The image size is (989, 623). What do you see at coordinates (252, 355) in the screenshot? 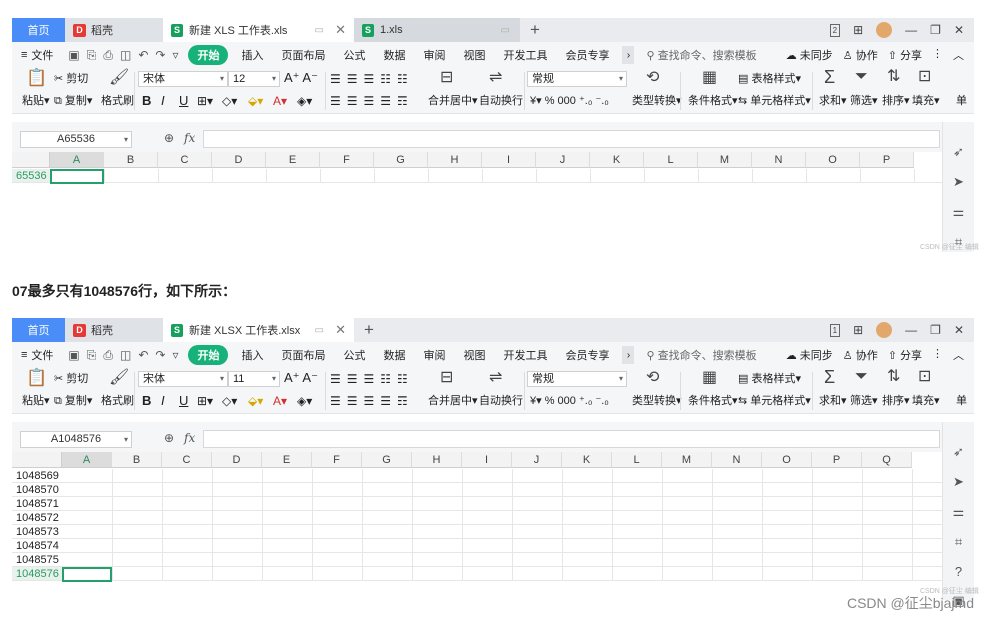
I see `menu-insert: 插入` at bounding box center [252, 355].